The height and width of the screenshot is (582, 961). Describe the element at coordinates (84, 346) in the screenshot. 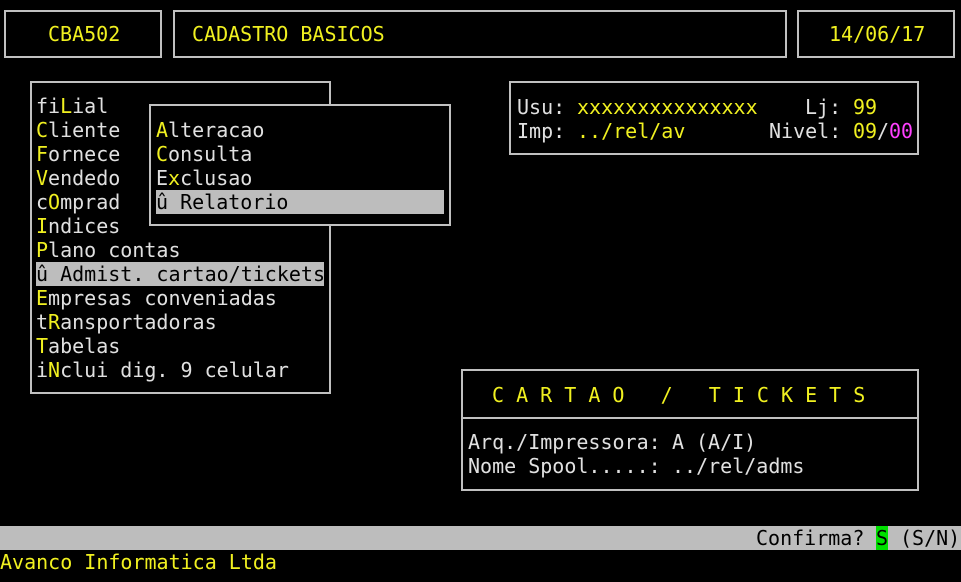

I see `main-menu-item-label: abelas` at that location.